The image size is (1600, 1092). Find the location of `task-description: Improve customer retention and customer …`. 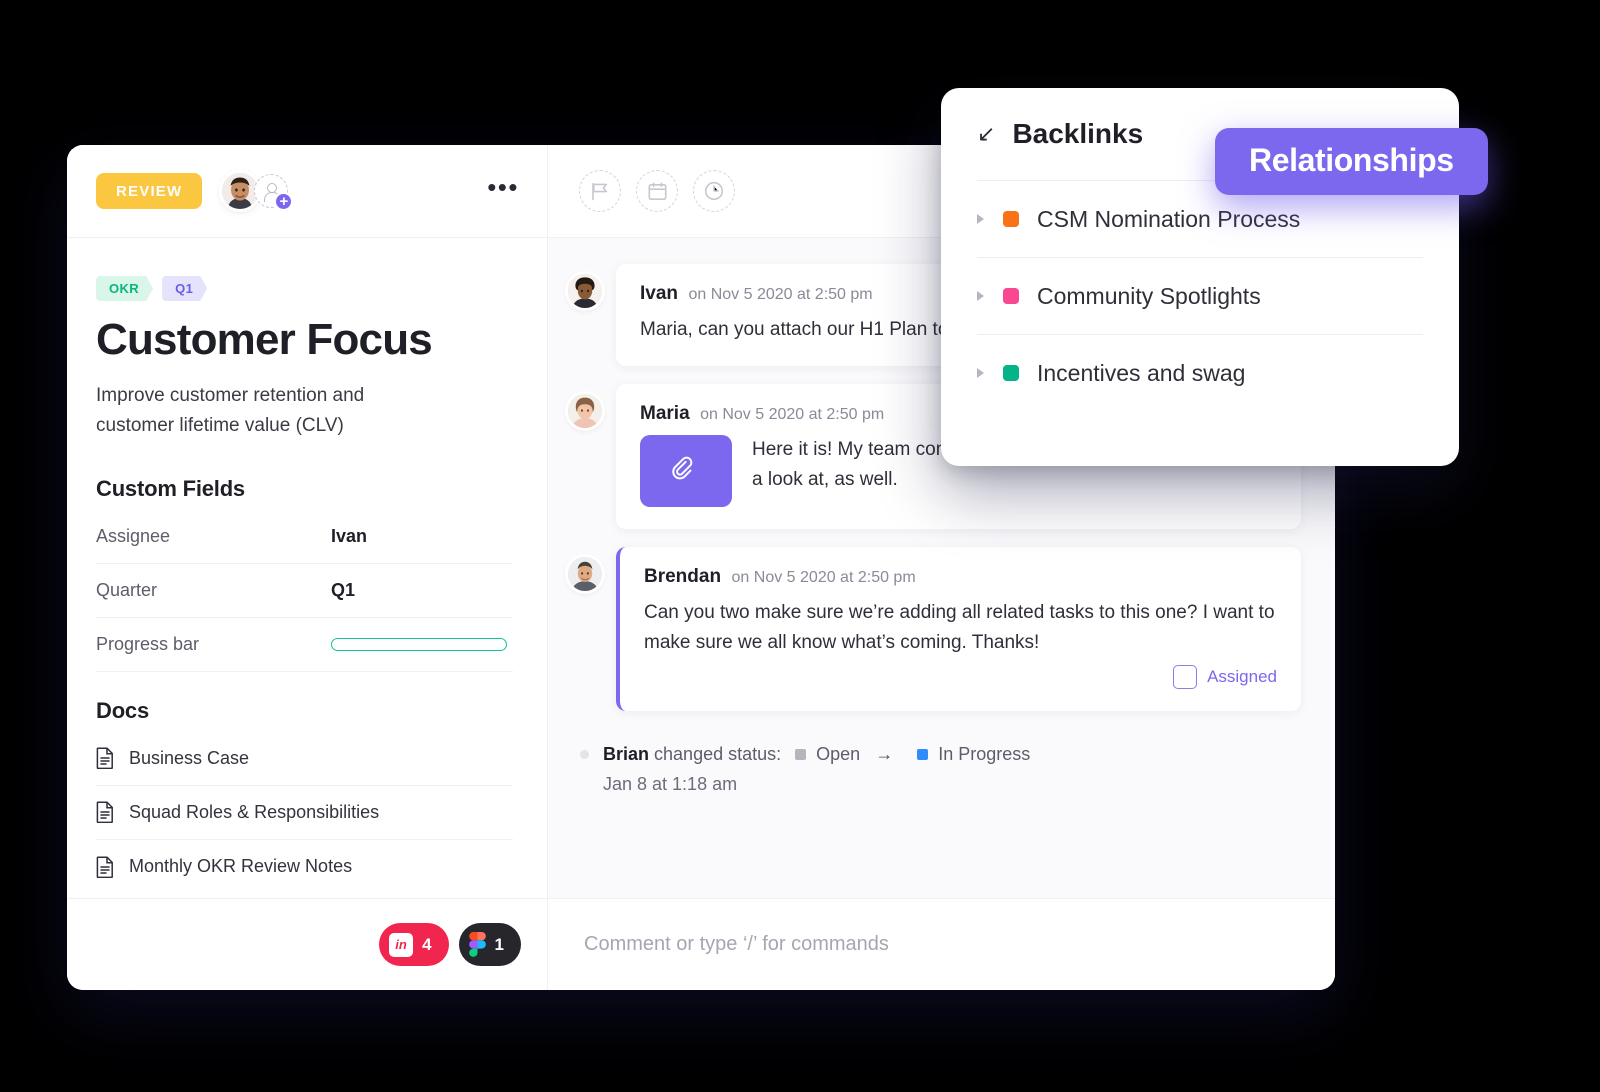

task-description: Improve customer retention and customer … is located at coordinates (230, 411).